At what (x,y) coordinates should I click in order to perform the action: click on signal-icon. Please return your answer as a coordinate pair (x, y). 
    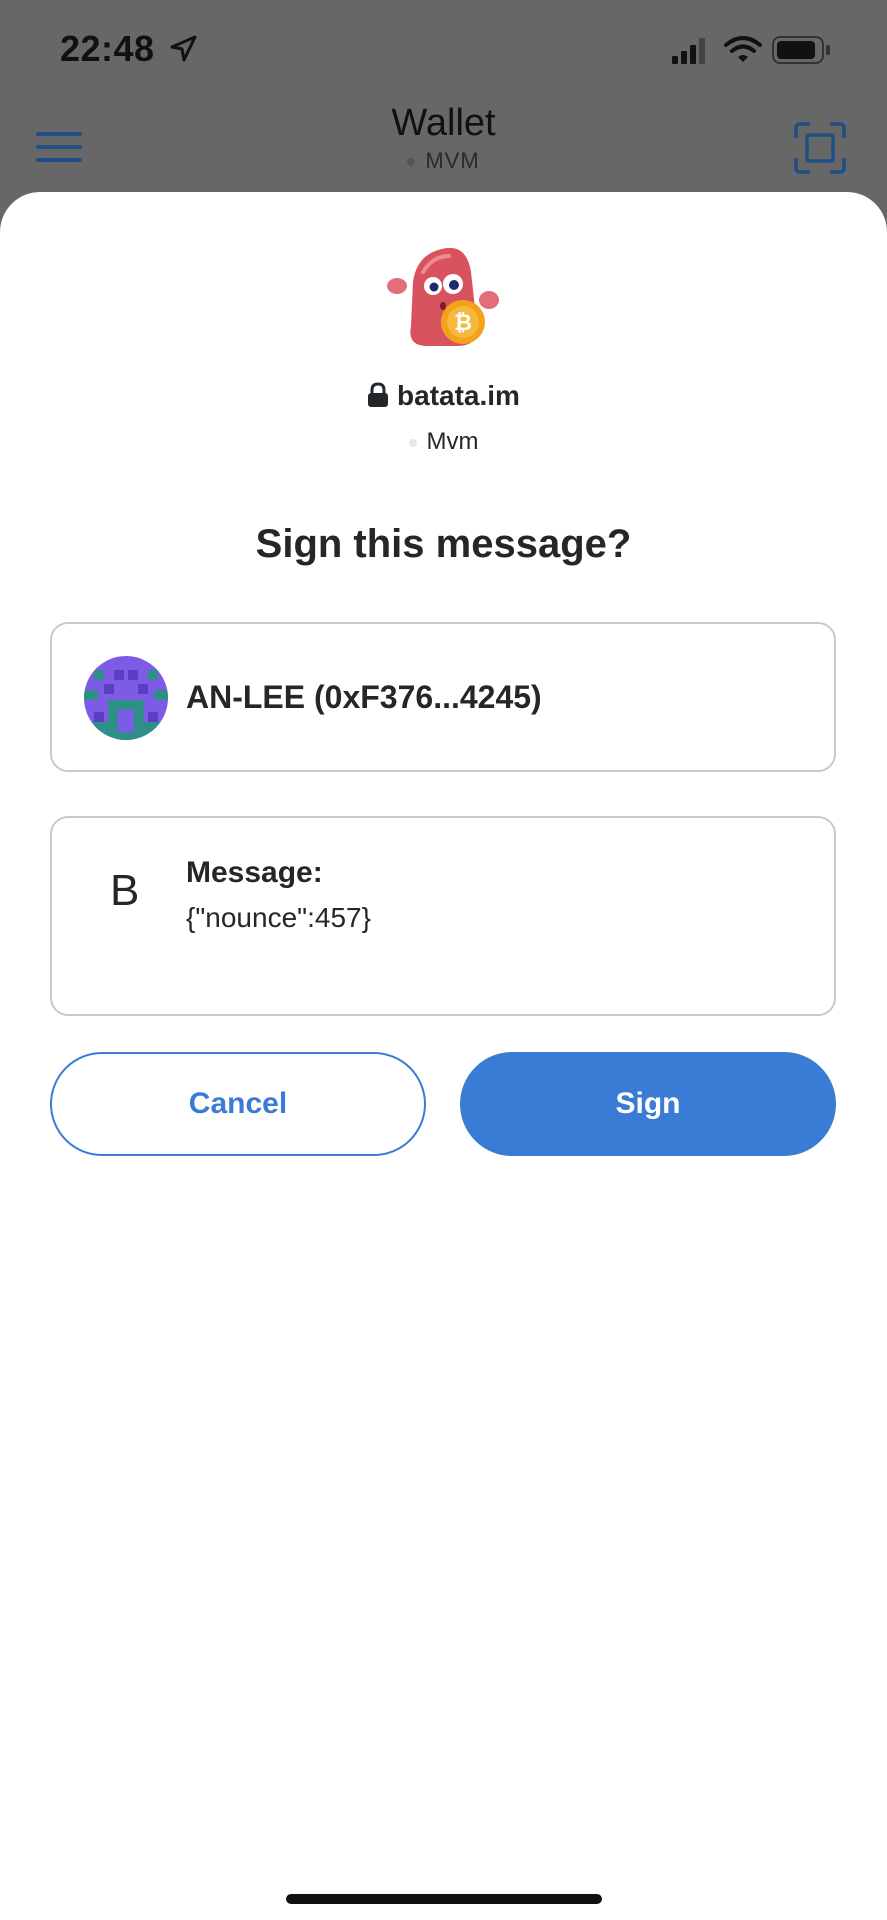
    Looking at the image, I should click on (688, 51).